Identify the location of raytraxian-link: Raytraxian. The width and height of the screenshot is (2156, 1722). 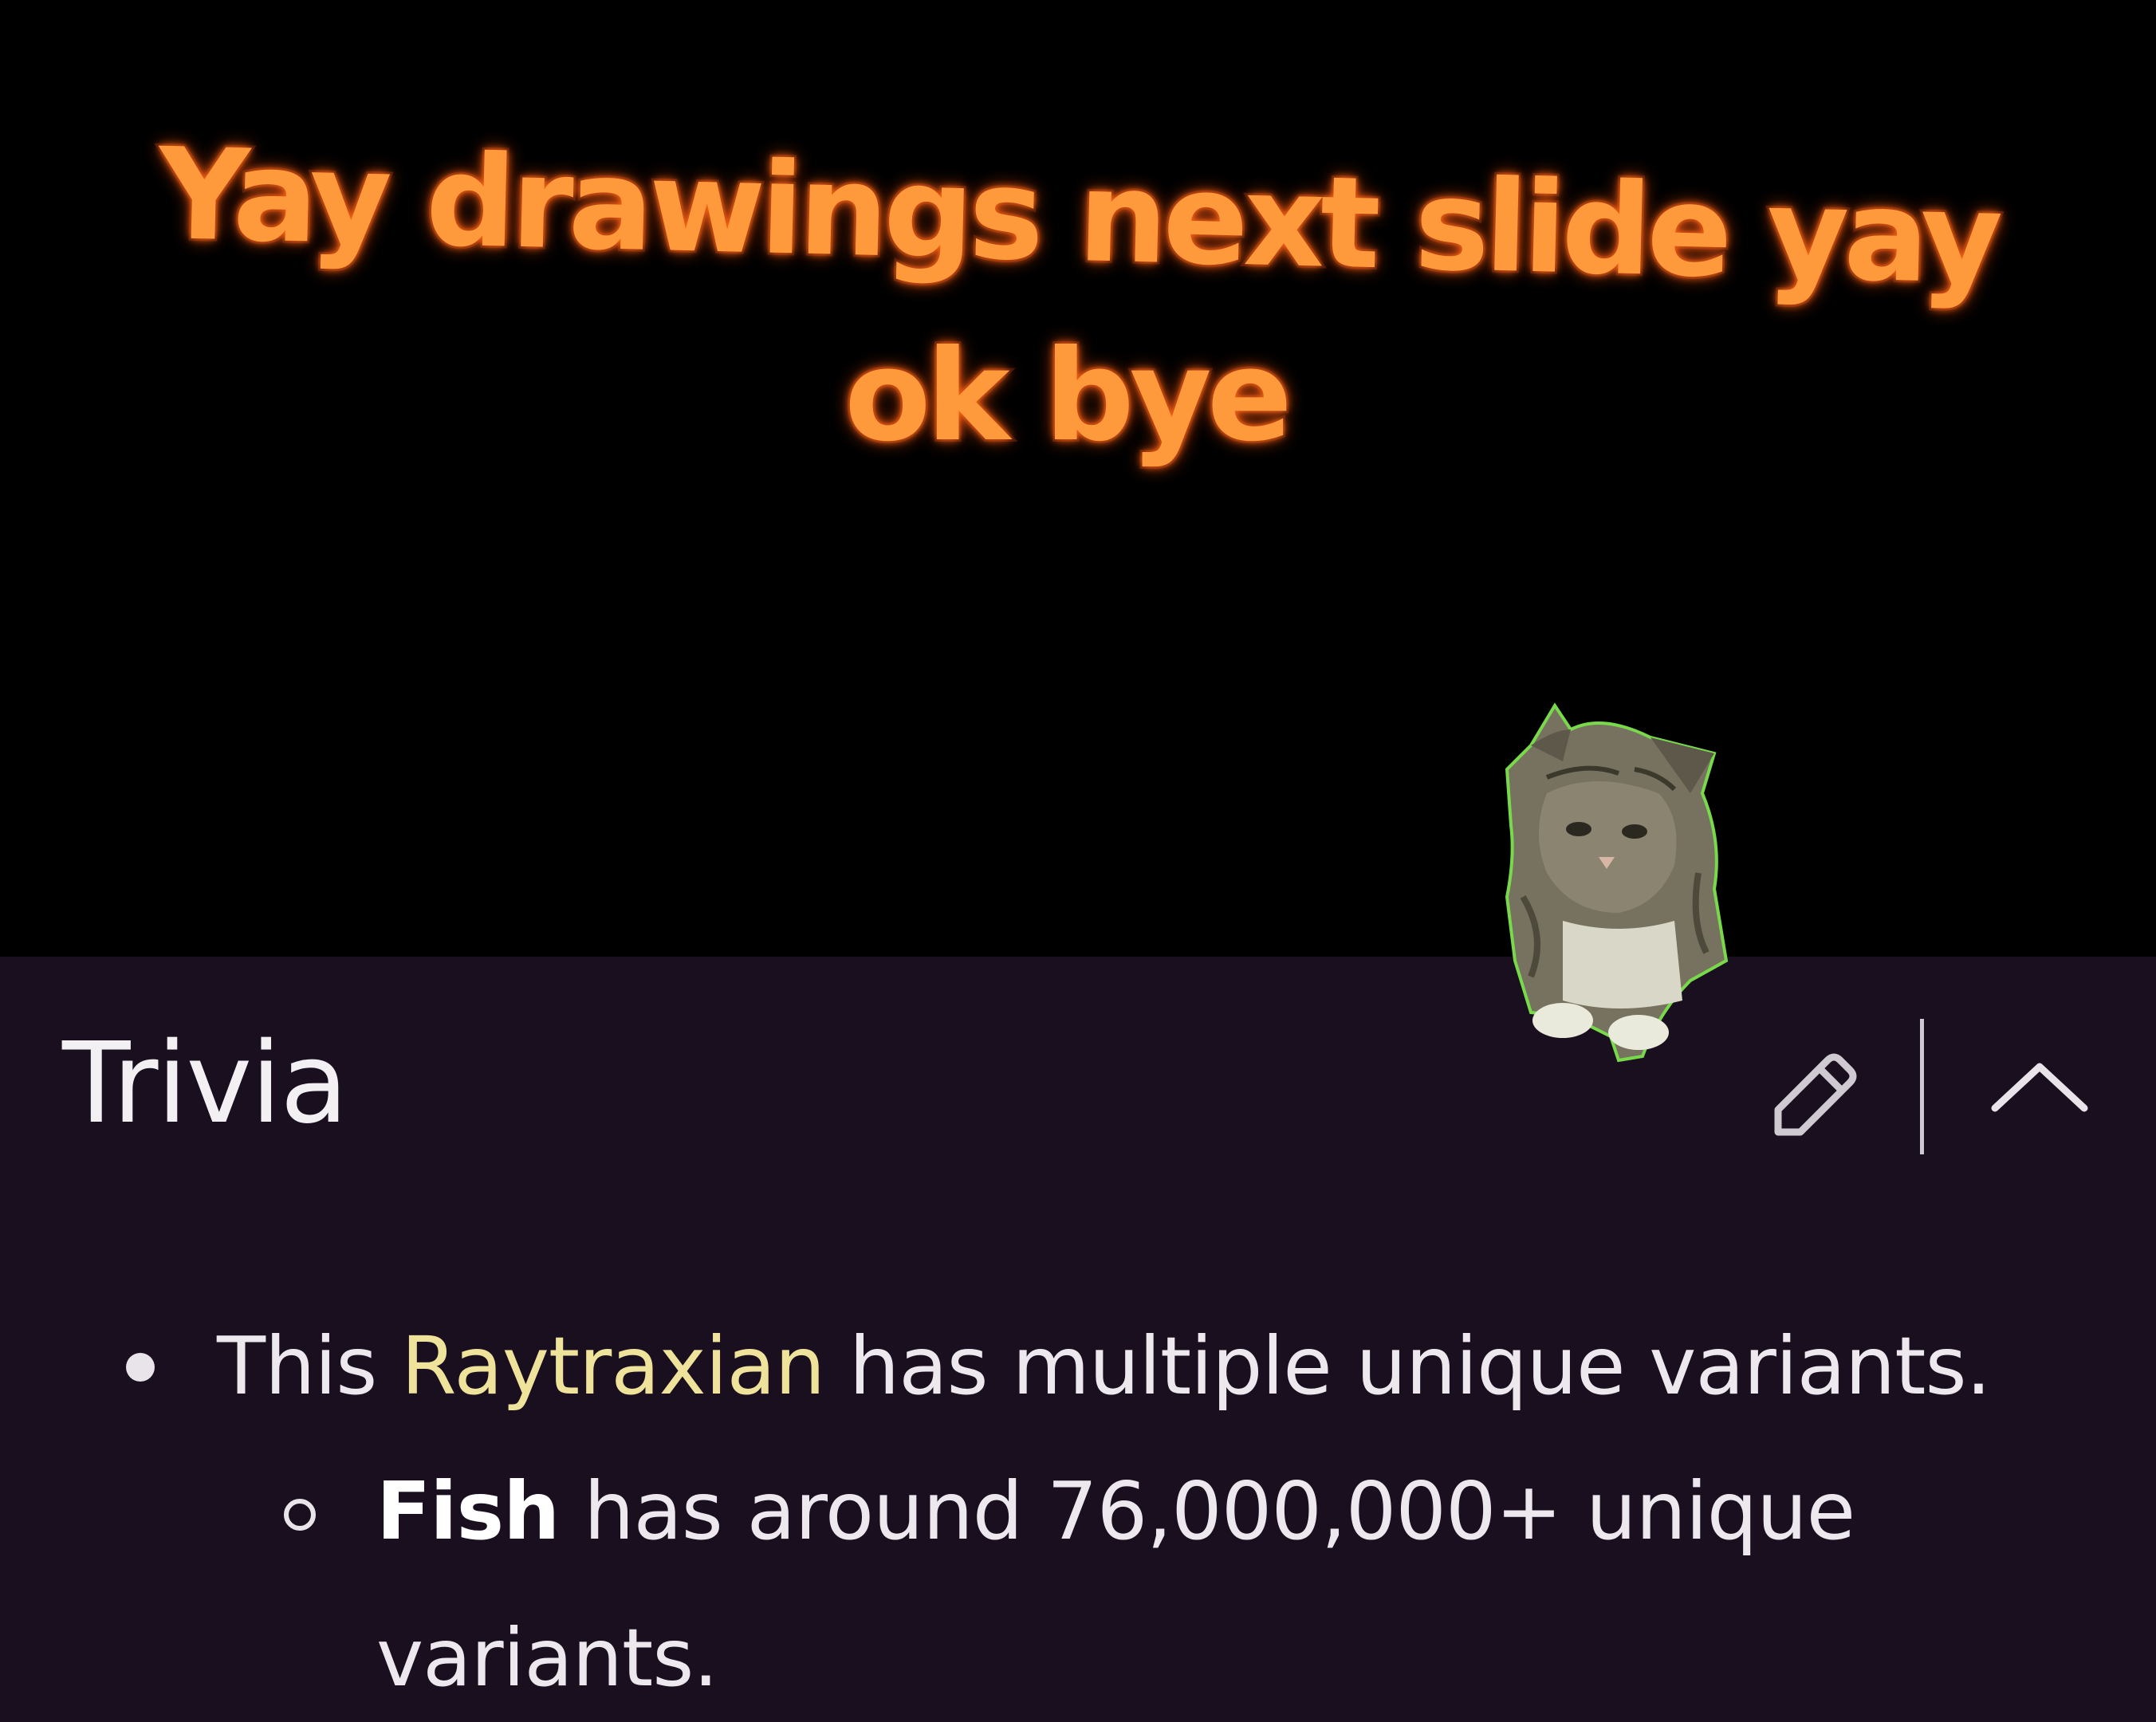
(613, 1366).